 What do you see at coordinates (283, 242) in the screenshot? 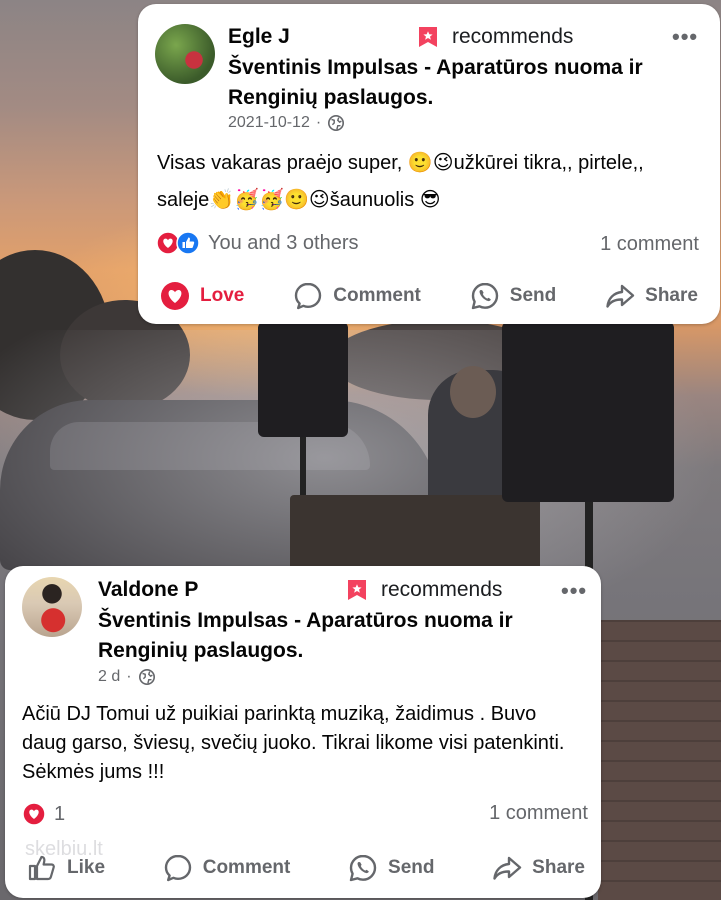
I see `reactions-text: You and 3 others` at bounding box center [283, 242].